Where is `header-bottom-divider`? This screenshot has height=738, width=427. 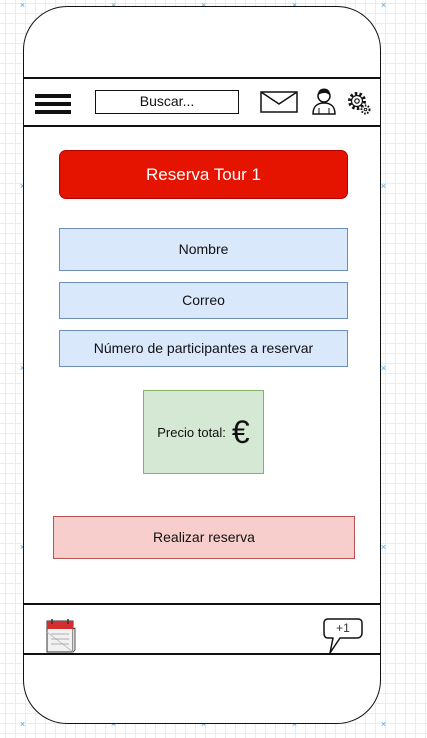
header-bottom-divider is located at coordinates (202, 126).